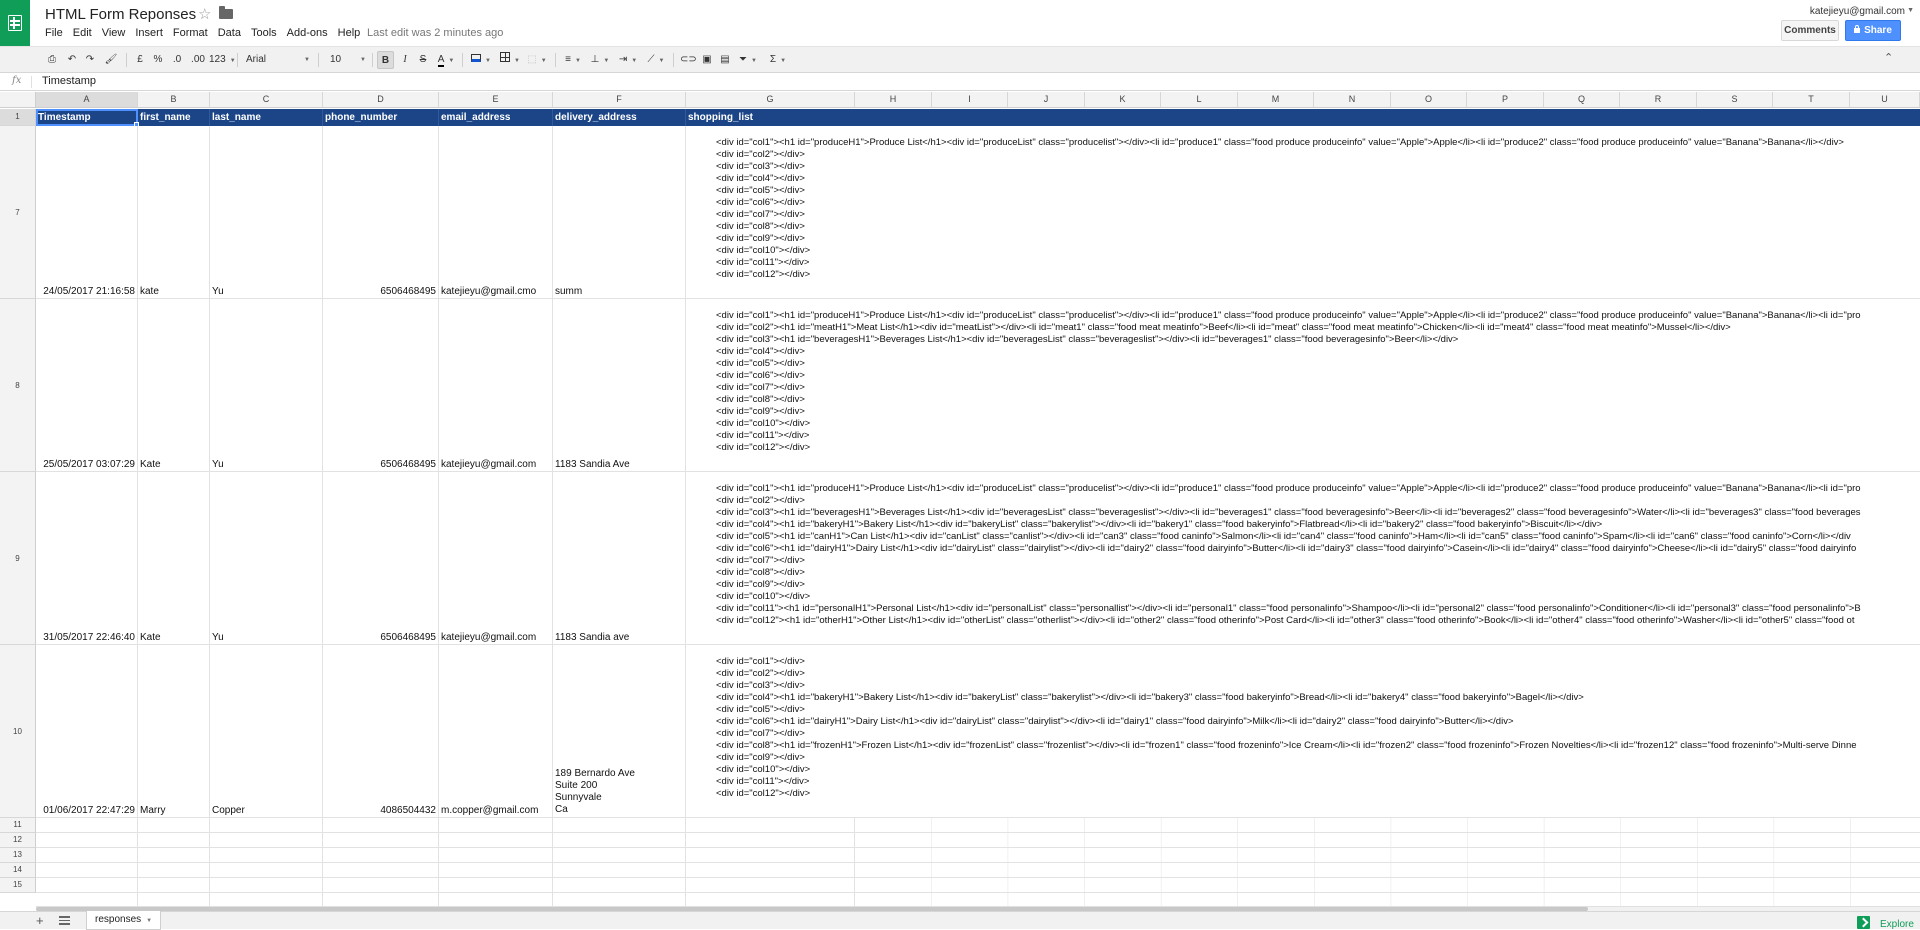  Describe the element at coordinates (496, 117) in the screenshot. I see `header-cell-email-address: email_address` at that location.